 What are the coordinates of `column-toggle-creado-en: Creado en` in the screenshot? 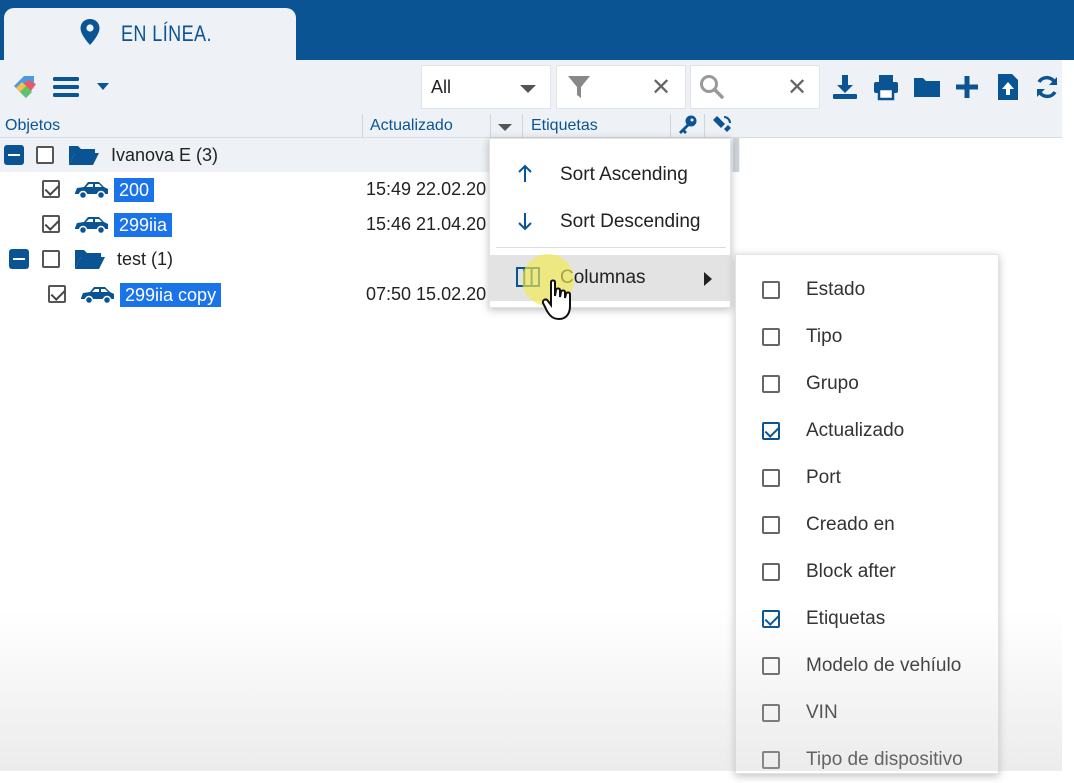 It's located at (868, 525).